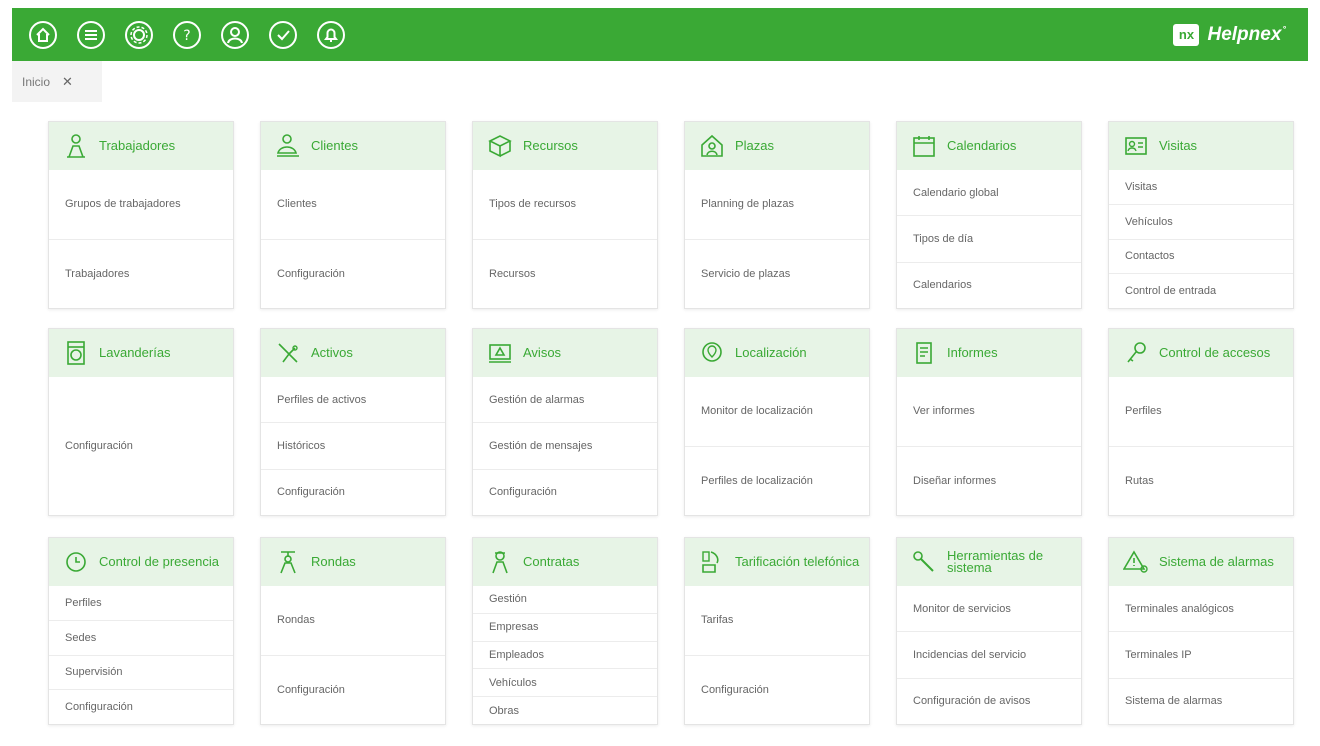 The image size is (1320, 746). What do you see at coordinates (565, 599) in the screenshot?
I see `module-link: Gestión` at bounding box center [565, 599].